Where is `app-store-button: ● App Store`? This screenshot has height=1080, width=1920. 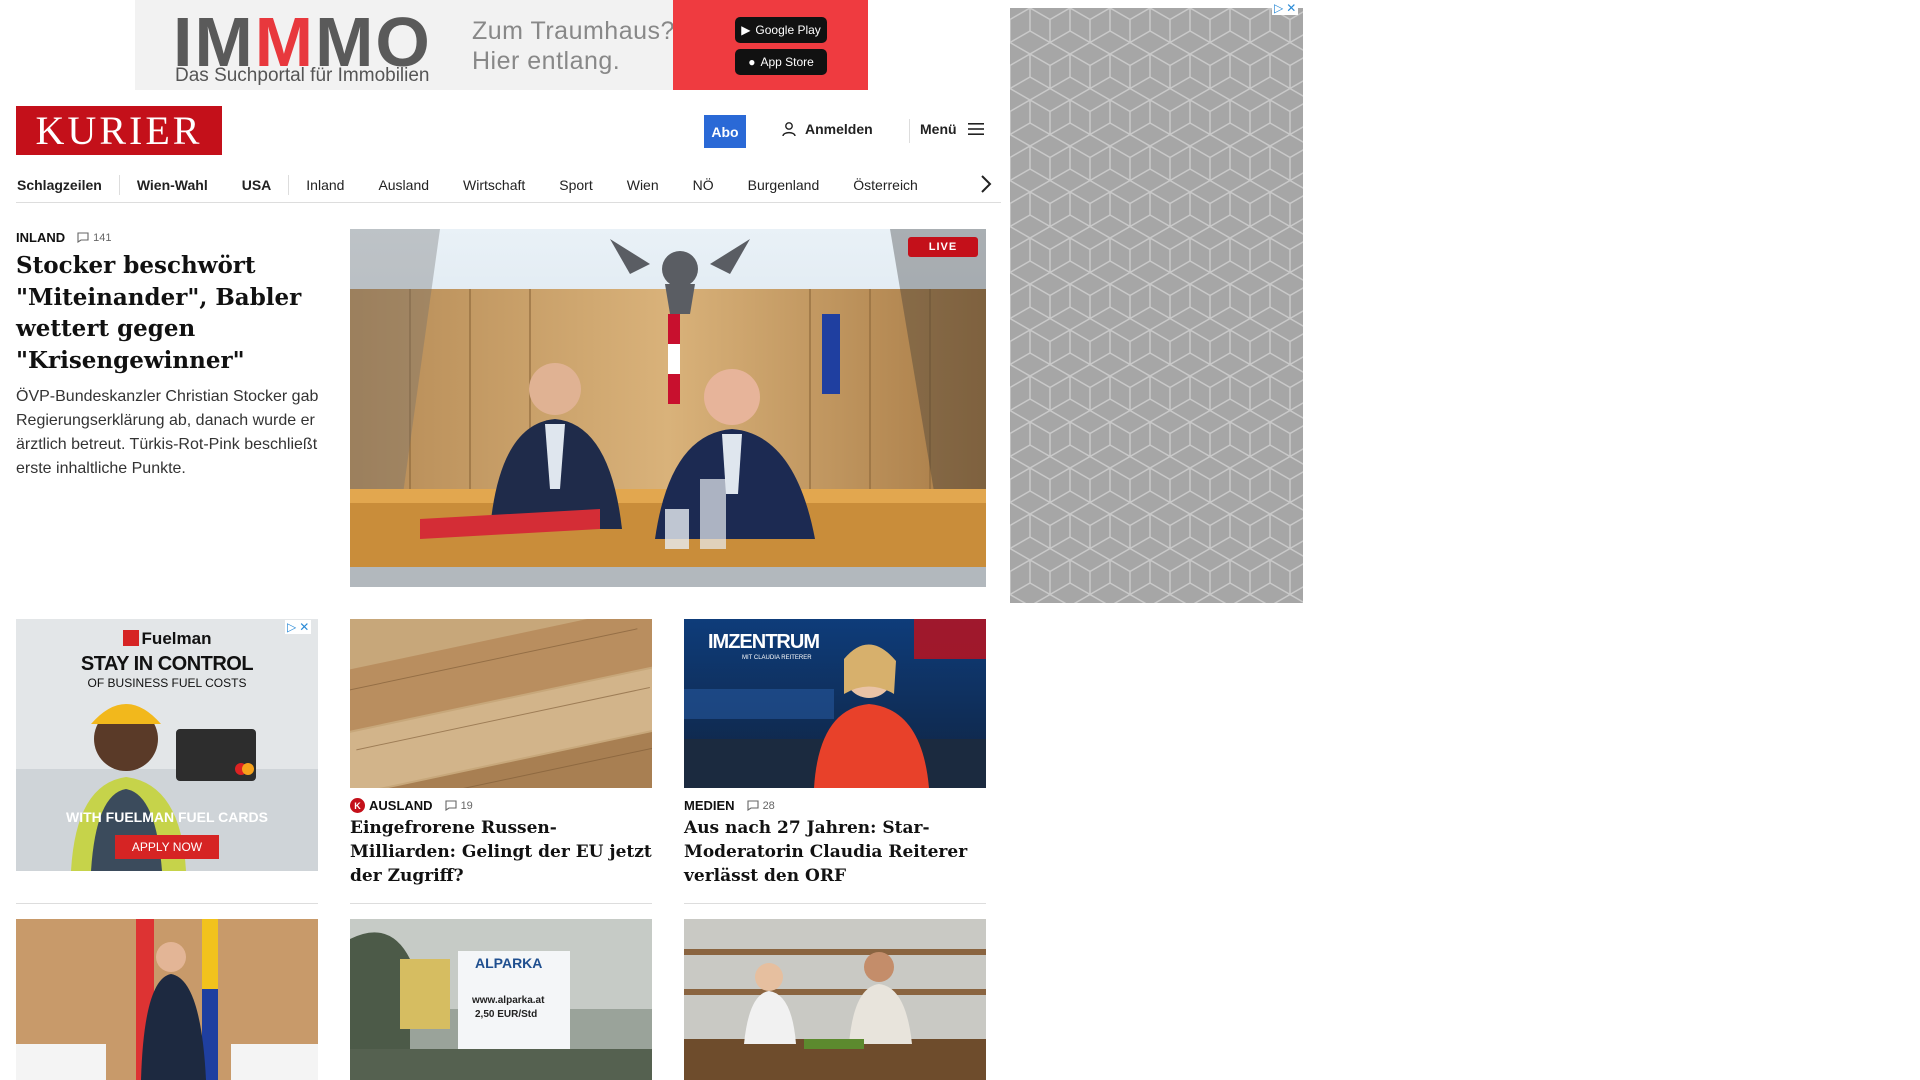 app-store-button: ● App Store is located at coordinates (781, 62).